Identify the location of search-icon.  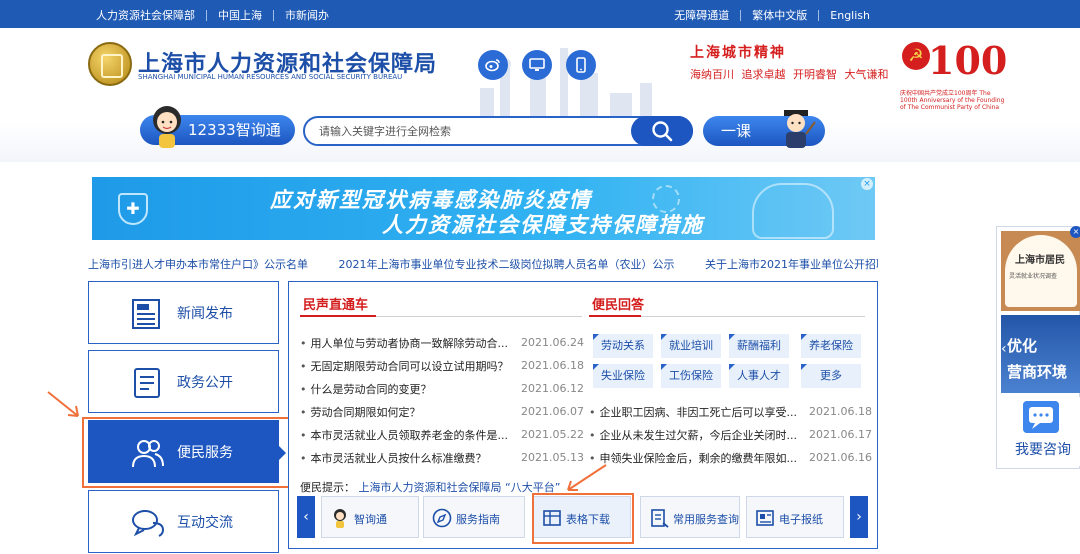
(662, 131).